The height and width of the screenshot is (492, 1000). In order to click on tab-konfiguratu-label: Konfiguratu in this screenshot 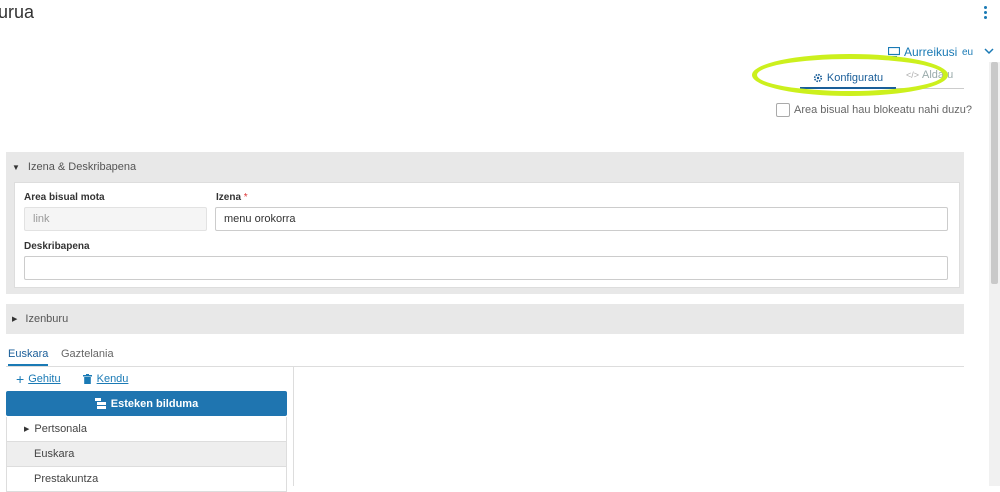, I will do `click(855, 78)`.